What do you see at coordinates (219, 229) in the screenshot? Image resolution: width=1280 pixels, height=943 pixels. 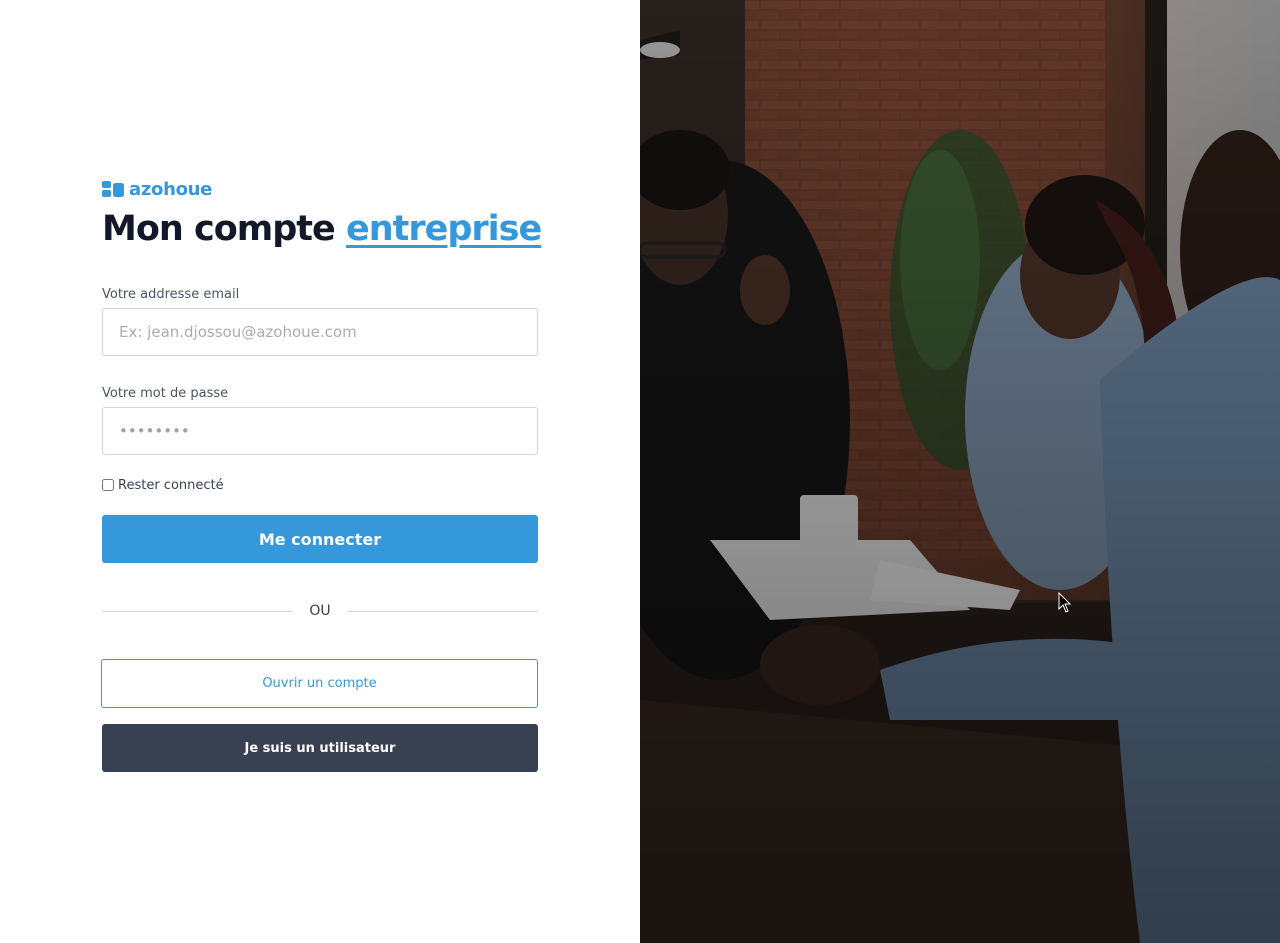 I see `page-title-main: Mon compte` at bounding box center [219, 229].